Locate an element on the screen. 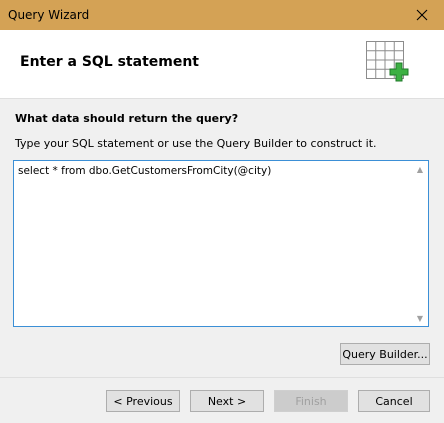  close-icon is located at coordinates (422, 15).